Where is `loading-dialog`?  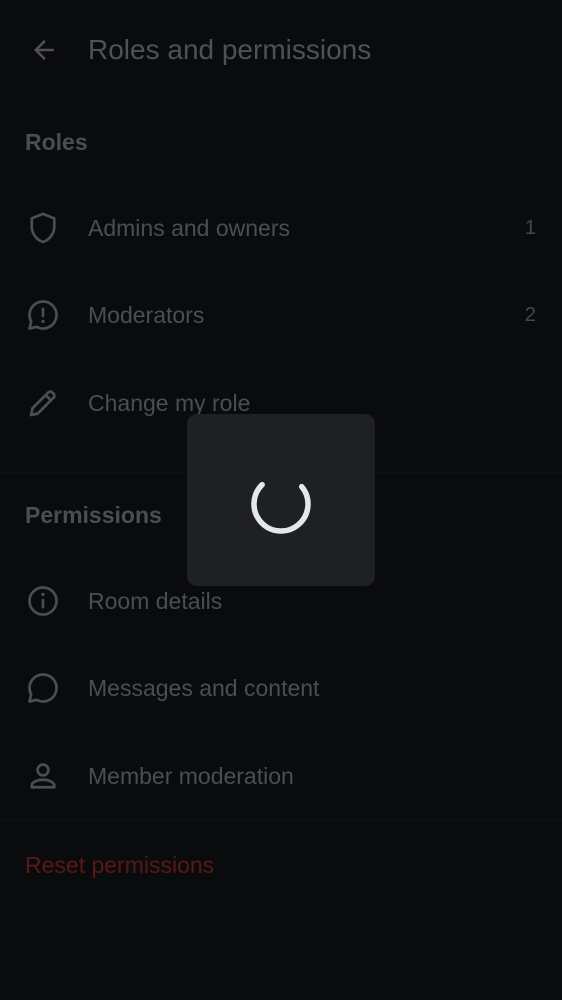 loading-dialog is located at coordinates (281, 500).